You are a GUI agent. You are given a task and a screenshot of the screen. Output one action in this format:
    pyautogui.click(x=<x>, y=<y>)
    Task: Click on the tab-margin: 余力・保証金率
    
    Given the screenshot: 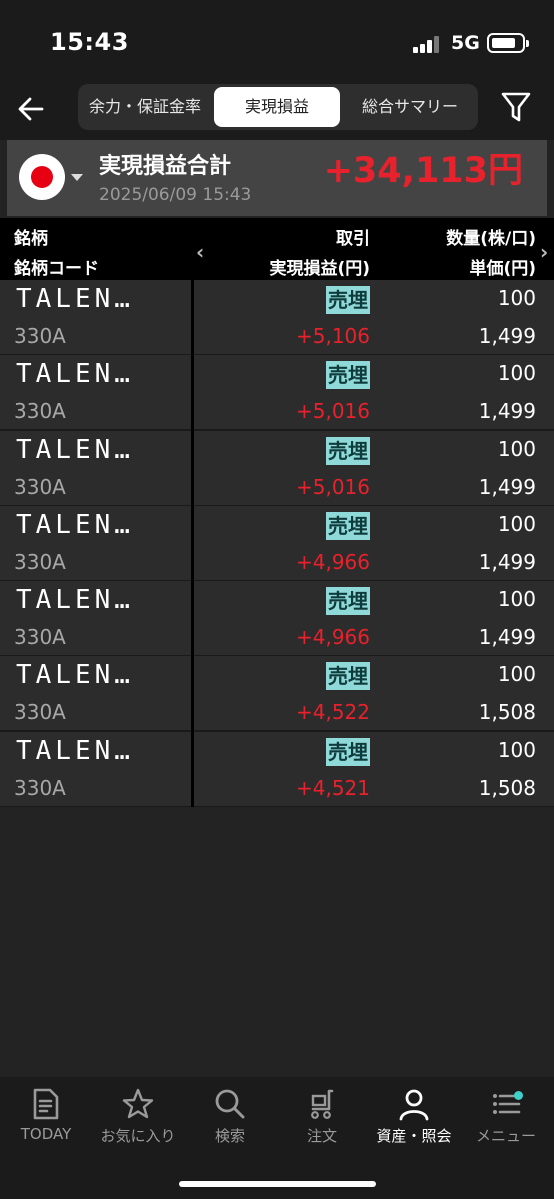 What is the action you would take?
    pyautogui.click(x=145, y=107)
    